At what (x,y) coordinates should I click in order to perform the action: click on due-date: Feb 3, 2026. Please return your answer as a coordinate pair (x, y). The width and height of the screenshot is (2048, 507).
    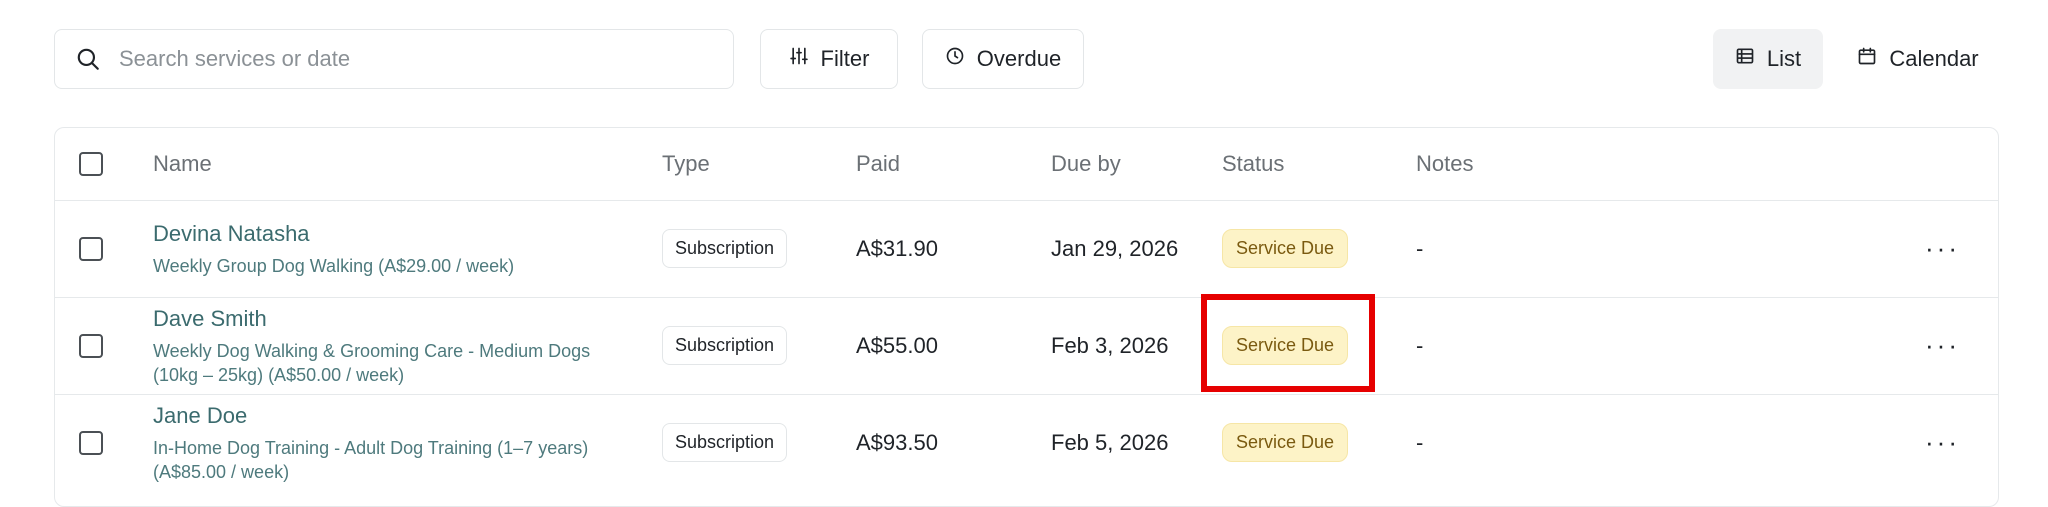
    Looking at the image, I should click on (1110, 345).